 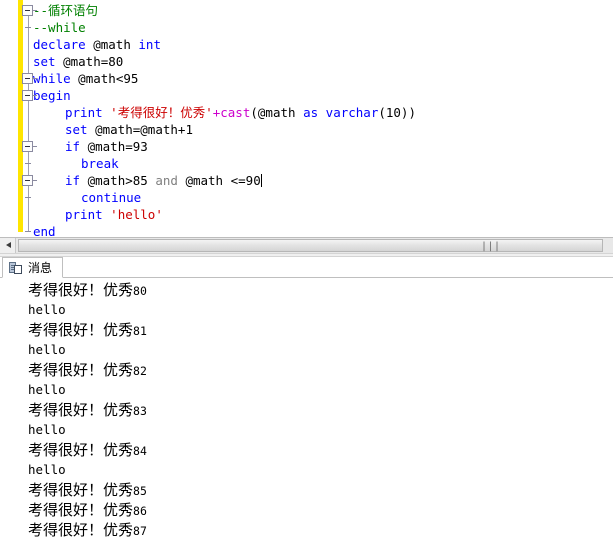 What do you see at coordinates (149, 44) in the screenshot?
I see `code-token-kw: int` at bounding box center [149, 44].